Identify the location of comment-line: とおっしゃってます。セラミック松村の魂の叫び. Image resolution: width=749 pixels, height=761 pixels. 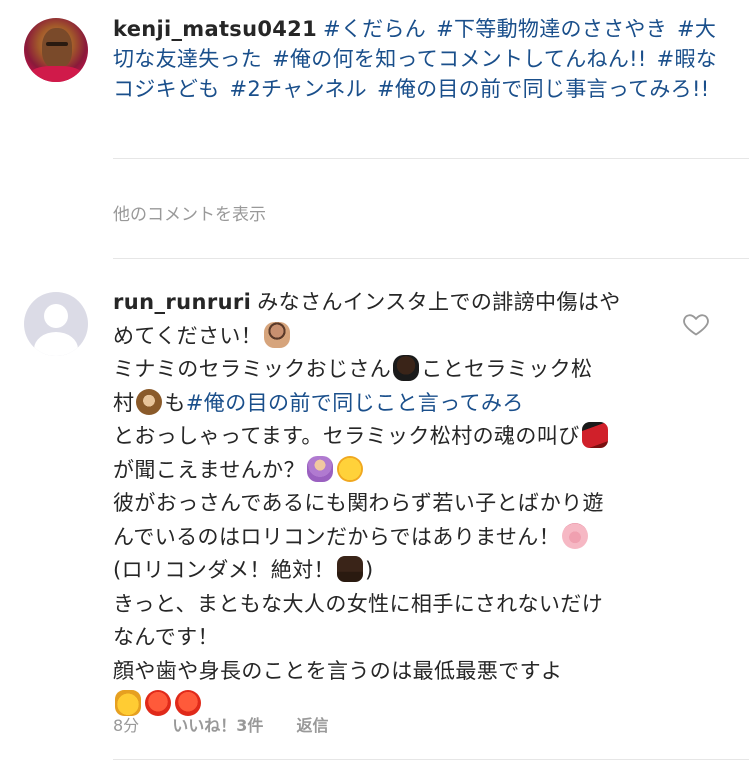
(378, 437).